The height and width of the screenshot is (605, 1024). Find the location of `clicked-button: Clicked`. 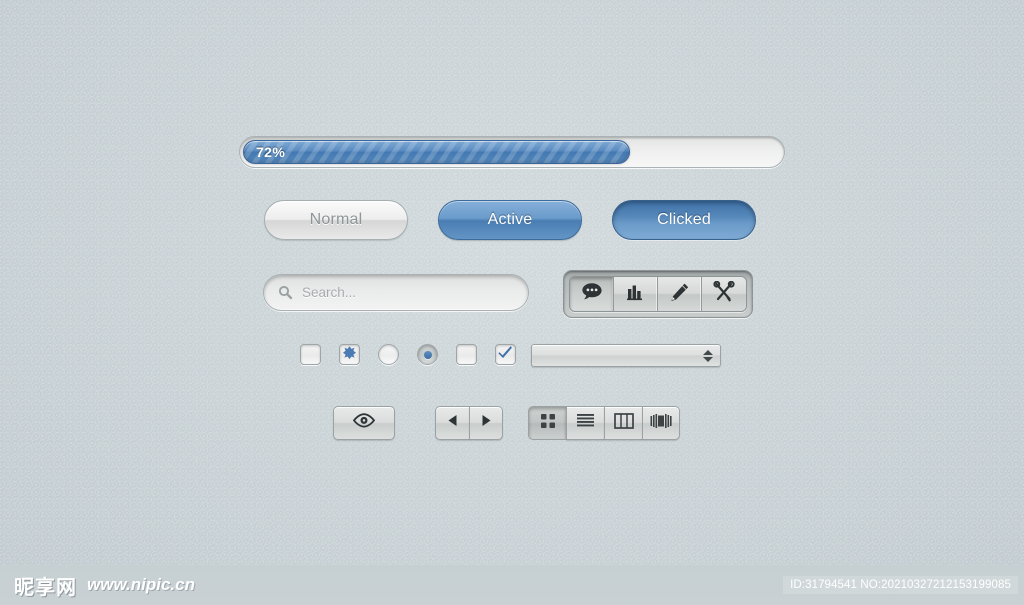

clicked-button: Clicked is located at coordinates (684, 220).